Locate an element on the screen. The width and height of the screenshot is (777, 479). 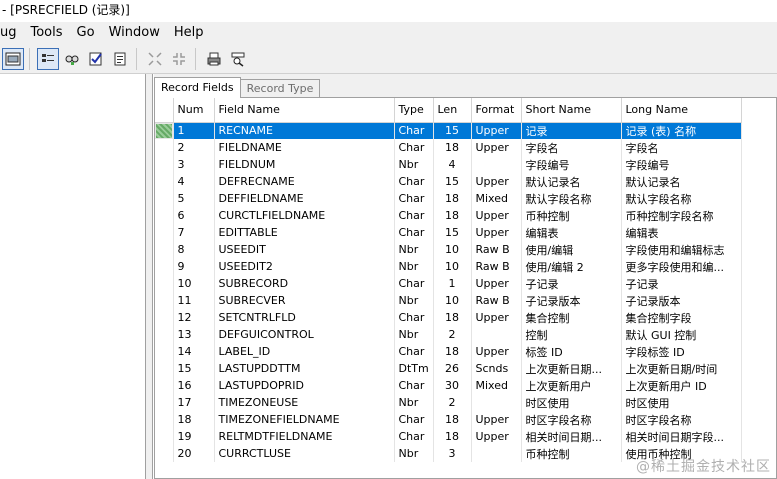
cell-num: 3 is located at coordinates (194, 164).